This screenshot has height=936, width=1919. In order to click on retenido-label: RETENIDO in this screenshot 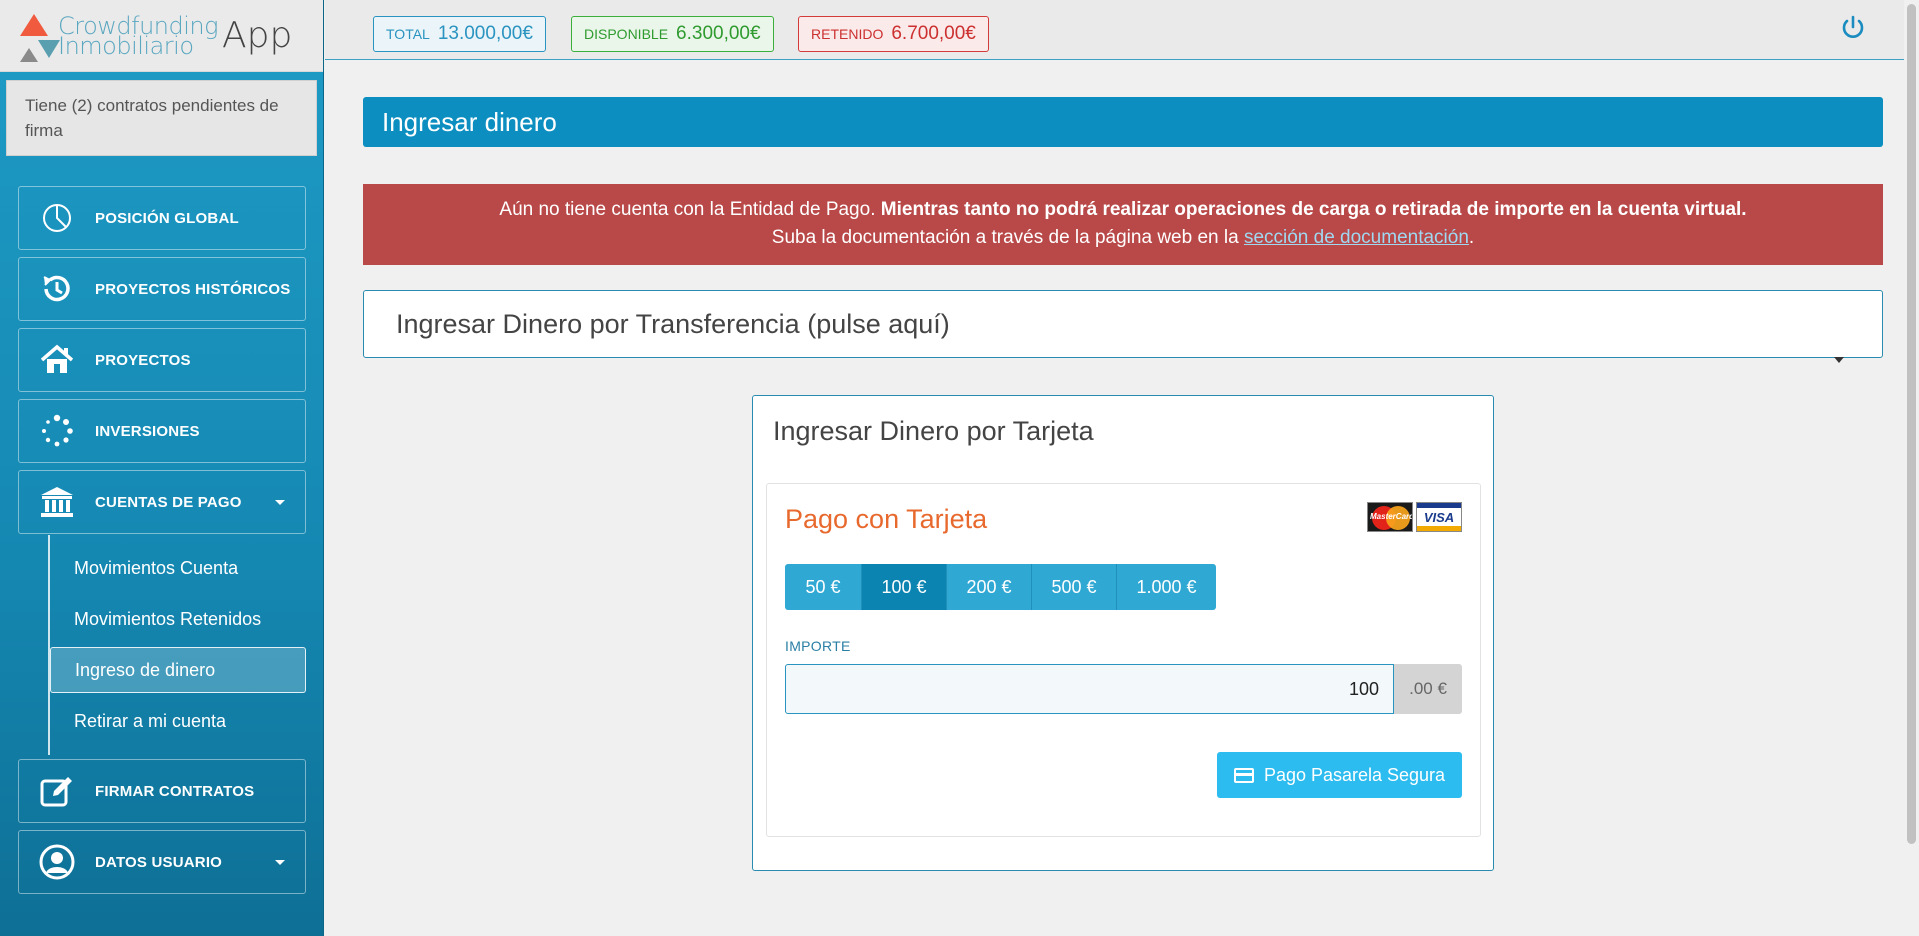, I will do `click(847, 34)`.